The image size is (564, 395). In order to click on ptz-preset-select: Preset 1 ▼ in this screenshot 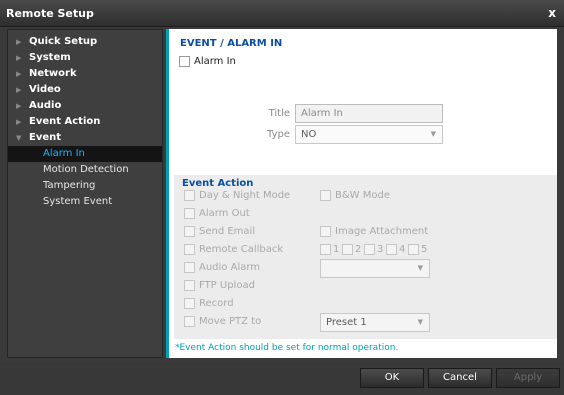, I will do `click(375, 322)`.